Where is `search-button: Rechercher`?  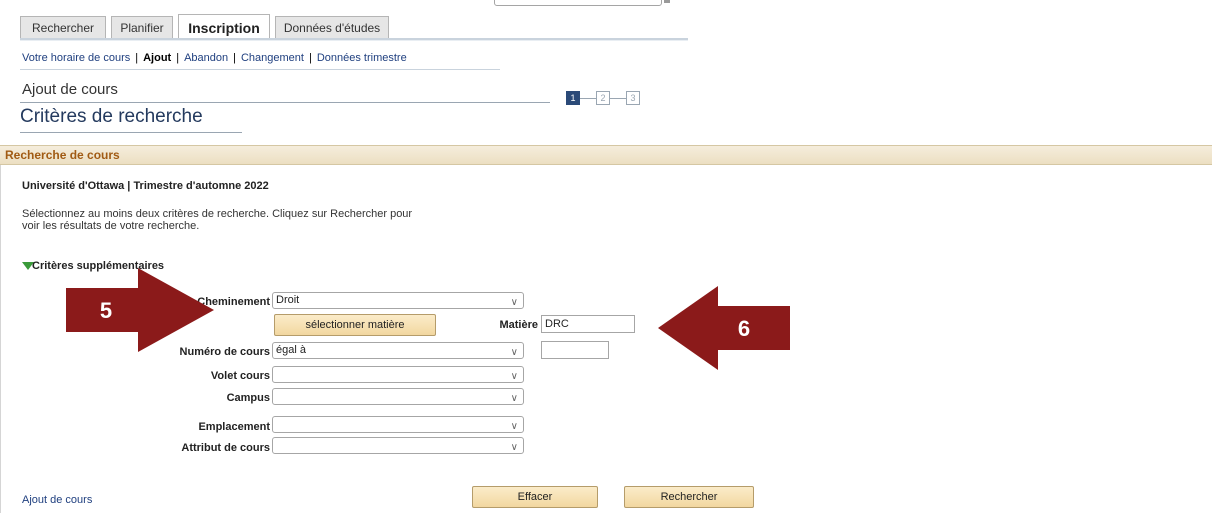 search-button: Rechercher is located at coordinates (689, 497).